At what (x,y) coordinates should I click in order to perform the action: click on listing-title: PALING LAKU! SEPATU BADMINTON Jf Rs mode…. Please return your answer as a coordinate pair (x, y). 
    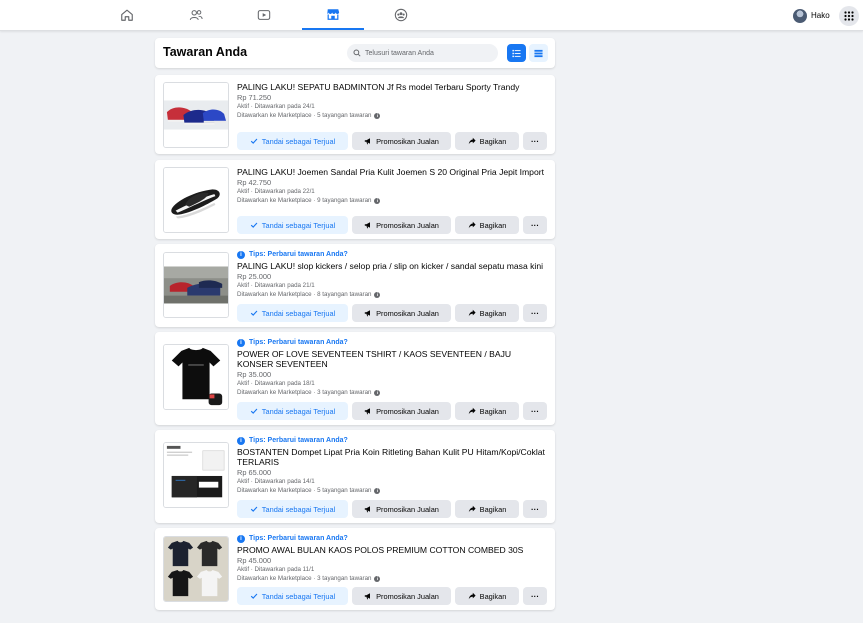
    Looking at the image, I should click on (392, 87).